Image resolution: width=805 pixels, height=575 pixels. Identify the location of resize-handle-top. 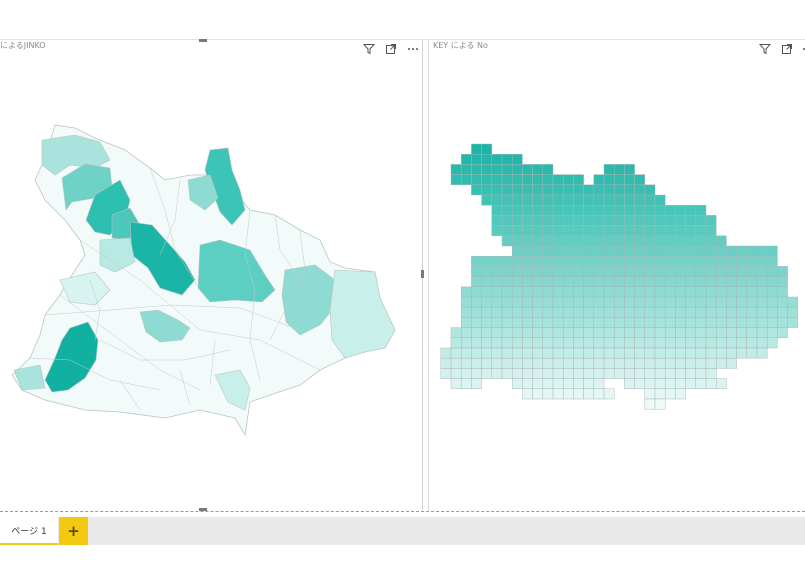
(203, 40).